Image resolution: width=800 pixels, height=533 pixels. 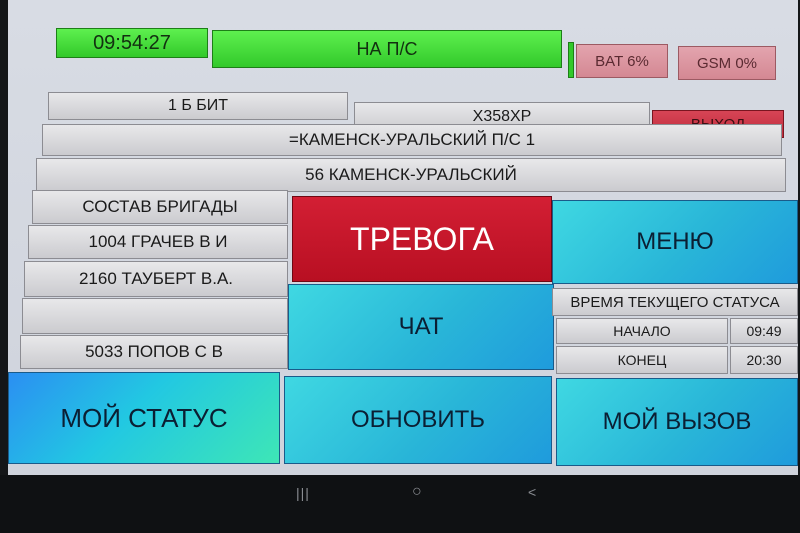 I want to click on crew-member-1: 1004 ГРАЧЕВ В И, so click(x=158, y=242).